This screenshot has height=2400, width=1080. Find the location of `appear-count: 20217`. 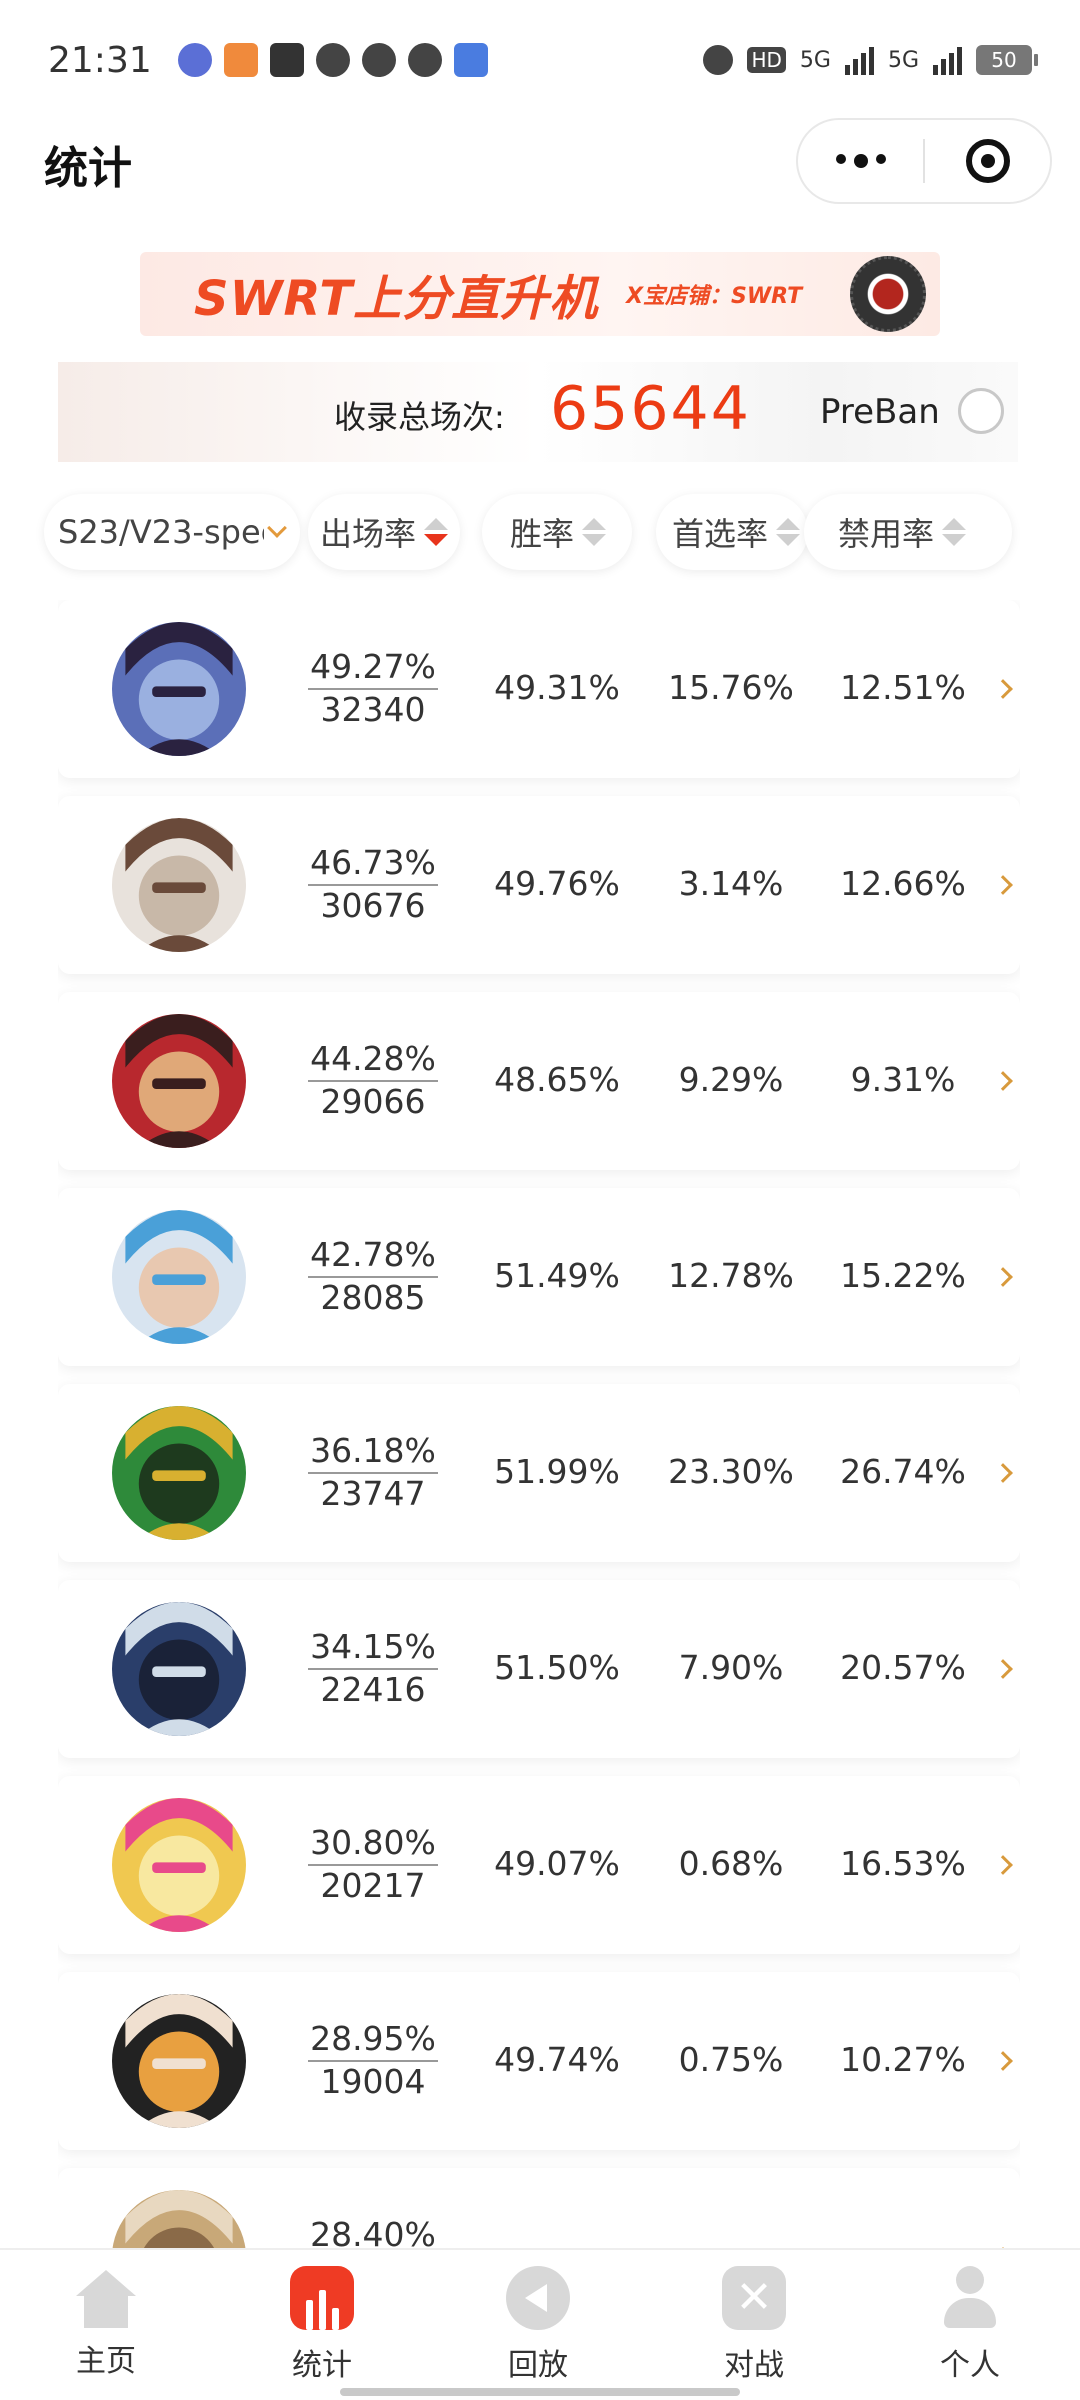

appear-count: 20217 is located at coordinates (373, 1885).